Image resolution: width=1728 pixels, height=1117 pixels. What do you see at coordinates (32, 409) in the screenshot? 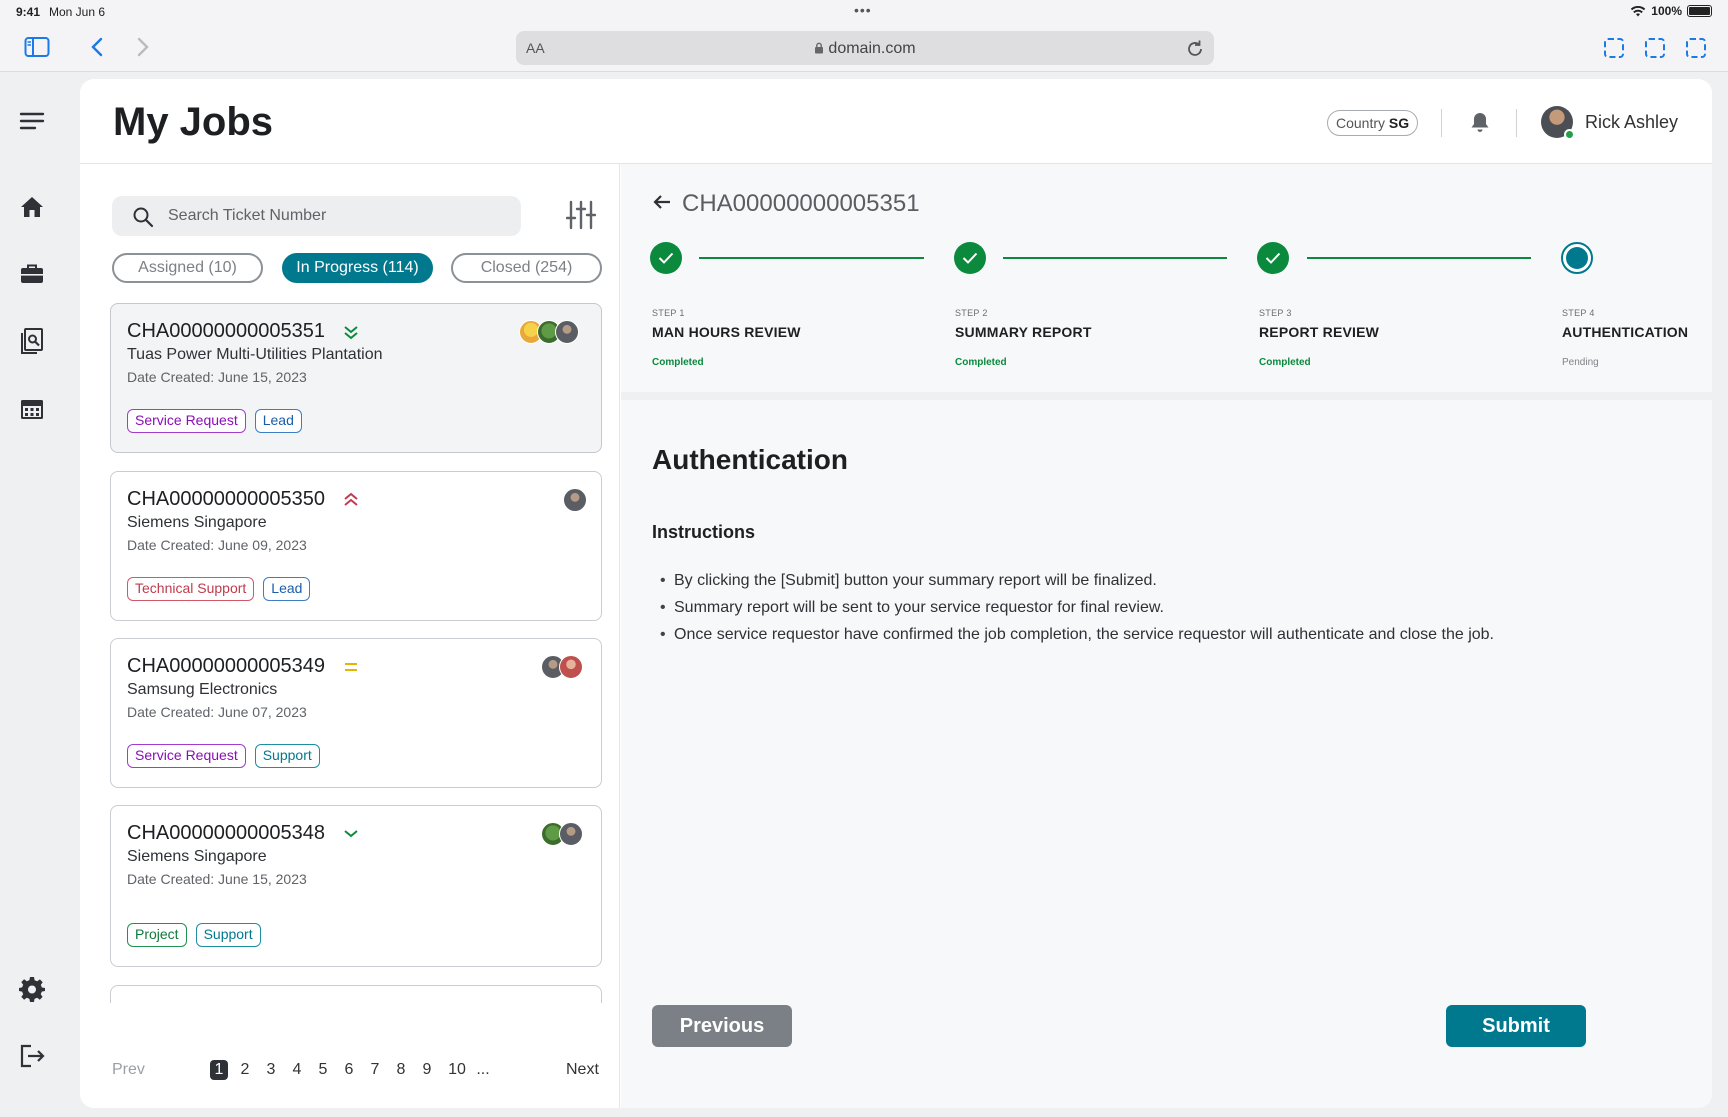
I see `calendar-icon` at bounding box center [32, 409].